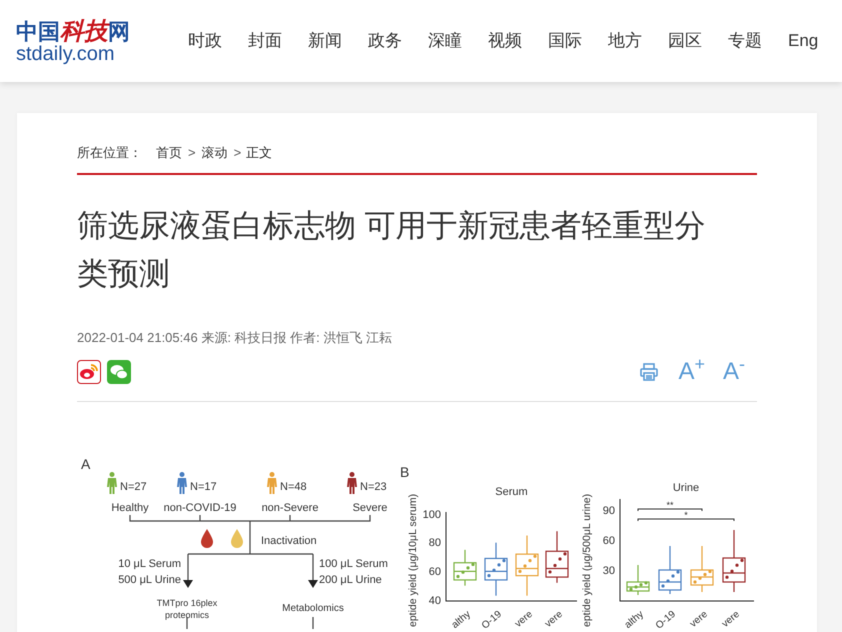 The height and width of the screenshot is (632, 842). What do you see at coordinates (169, 152) in the screenshot?
I see `breadcrumb-link: 首页` at bounding box center [169, 152].